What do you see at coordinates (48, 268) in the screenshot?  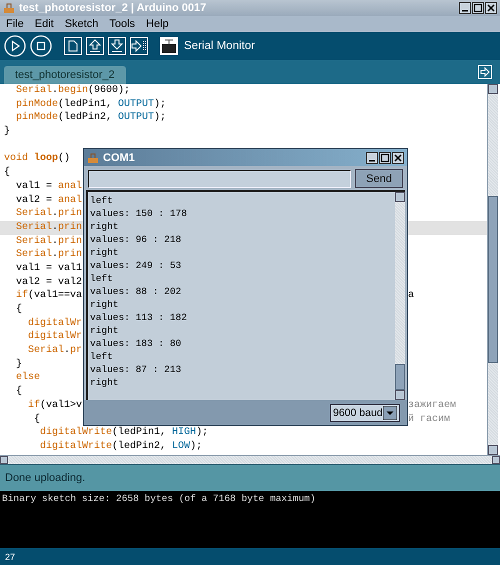 I see `code-line: val1 = val1` at bounding box center [48, 268].